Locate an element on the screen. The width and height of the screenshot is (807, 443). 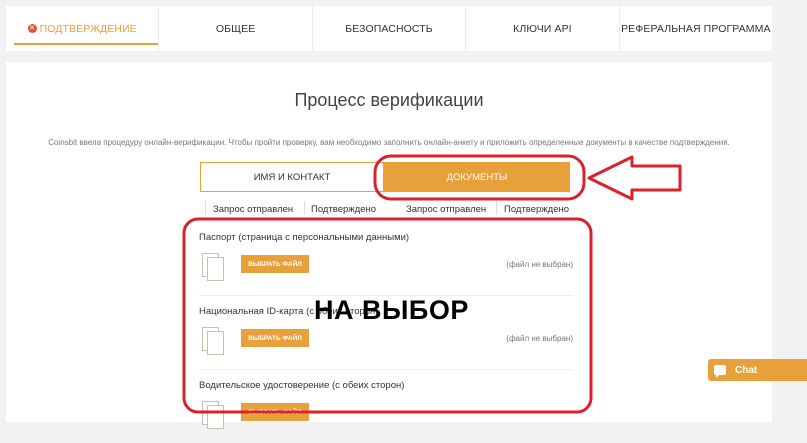
tab-general: ОБЩЕЕ is located at coordinates (234, 28).